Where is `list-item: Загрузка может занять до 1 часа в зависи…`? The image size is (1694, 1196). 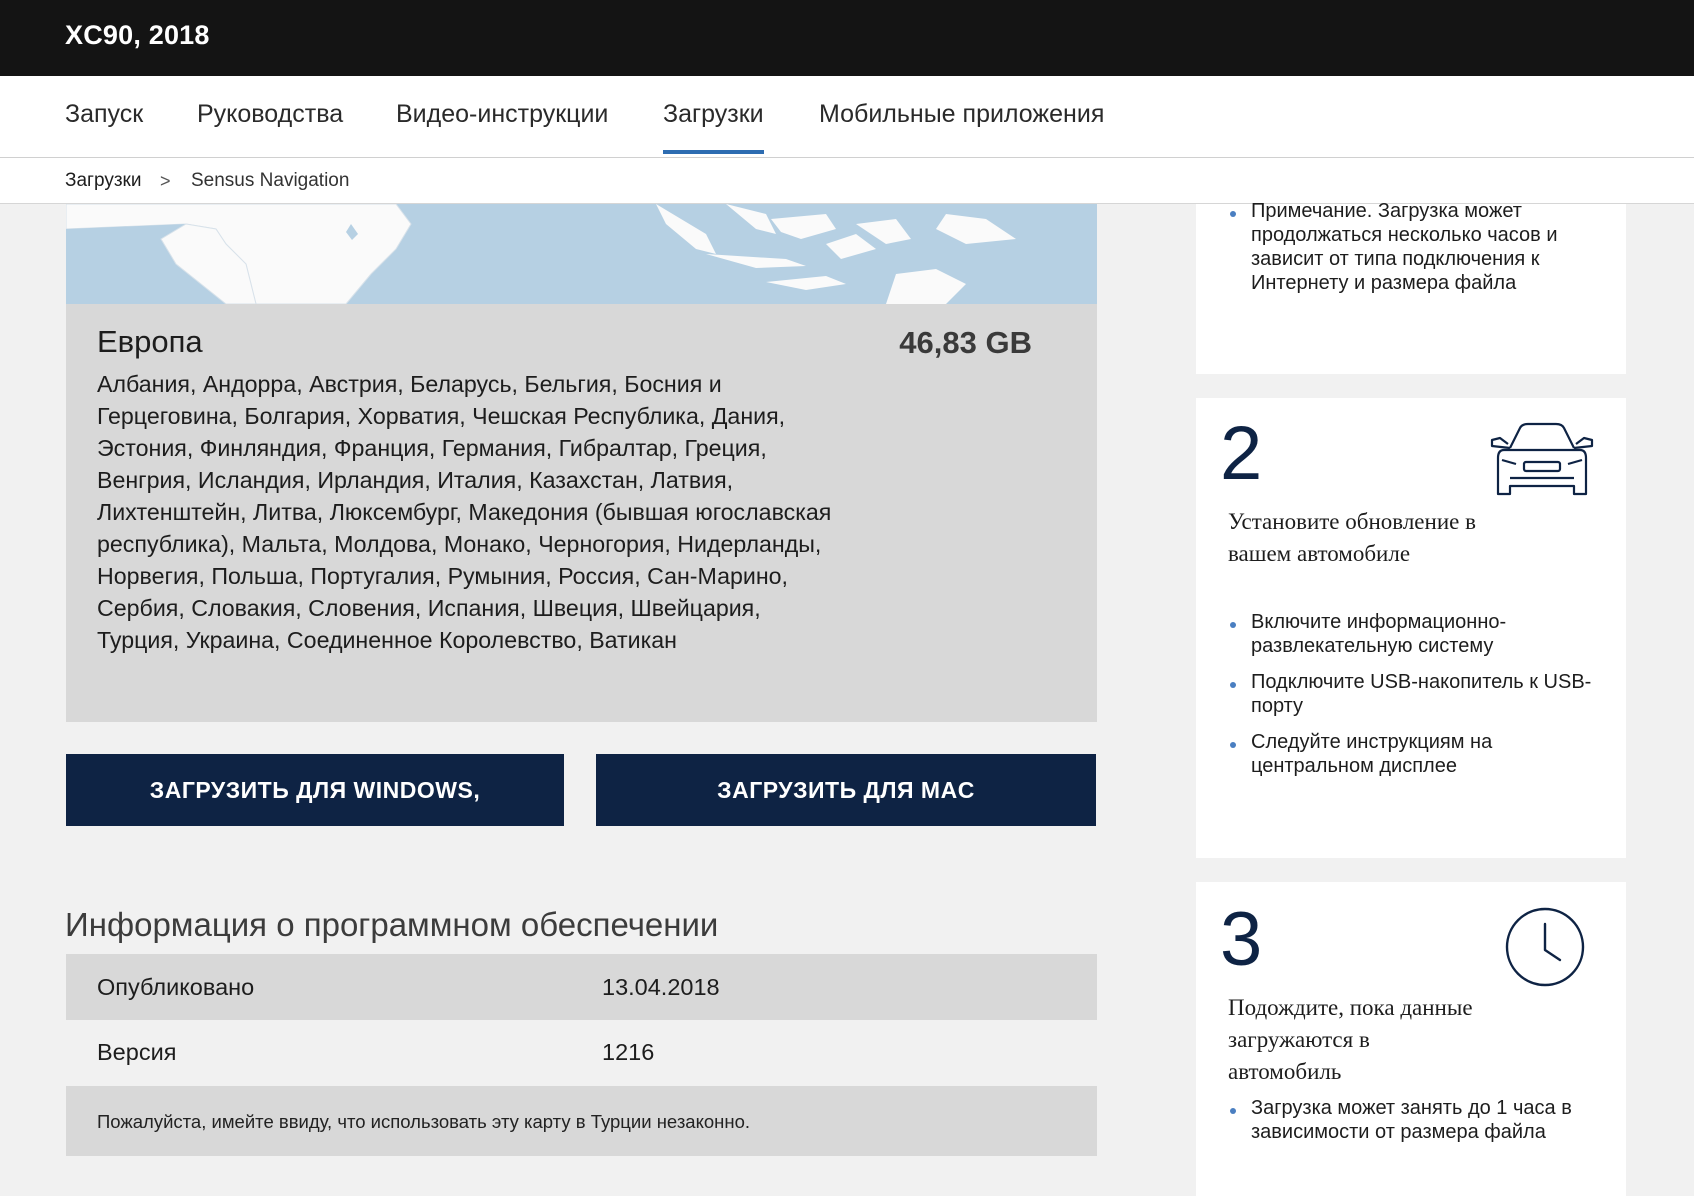 list-item: Загрузка может занять до 1 часа в зависи… is located at coordinates (1418, 1120).